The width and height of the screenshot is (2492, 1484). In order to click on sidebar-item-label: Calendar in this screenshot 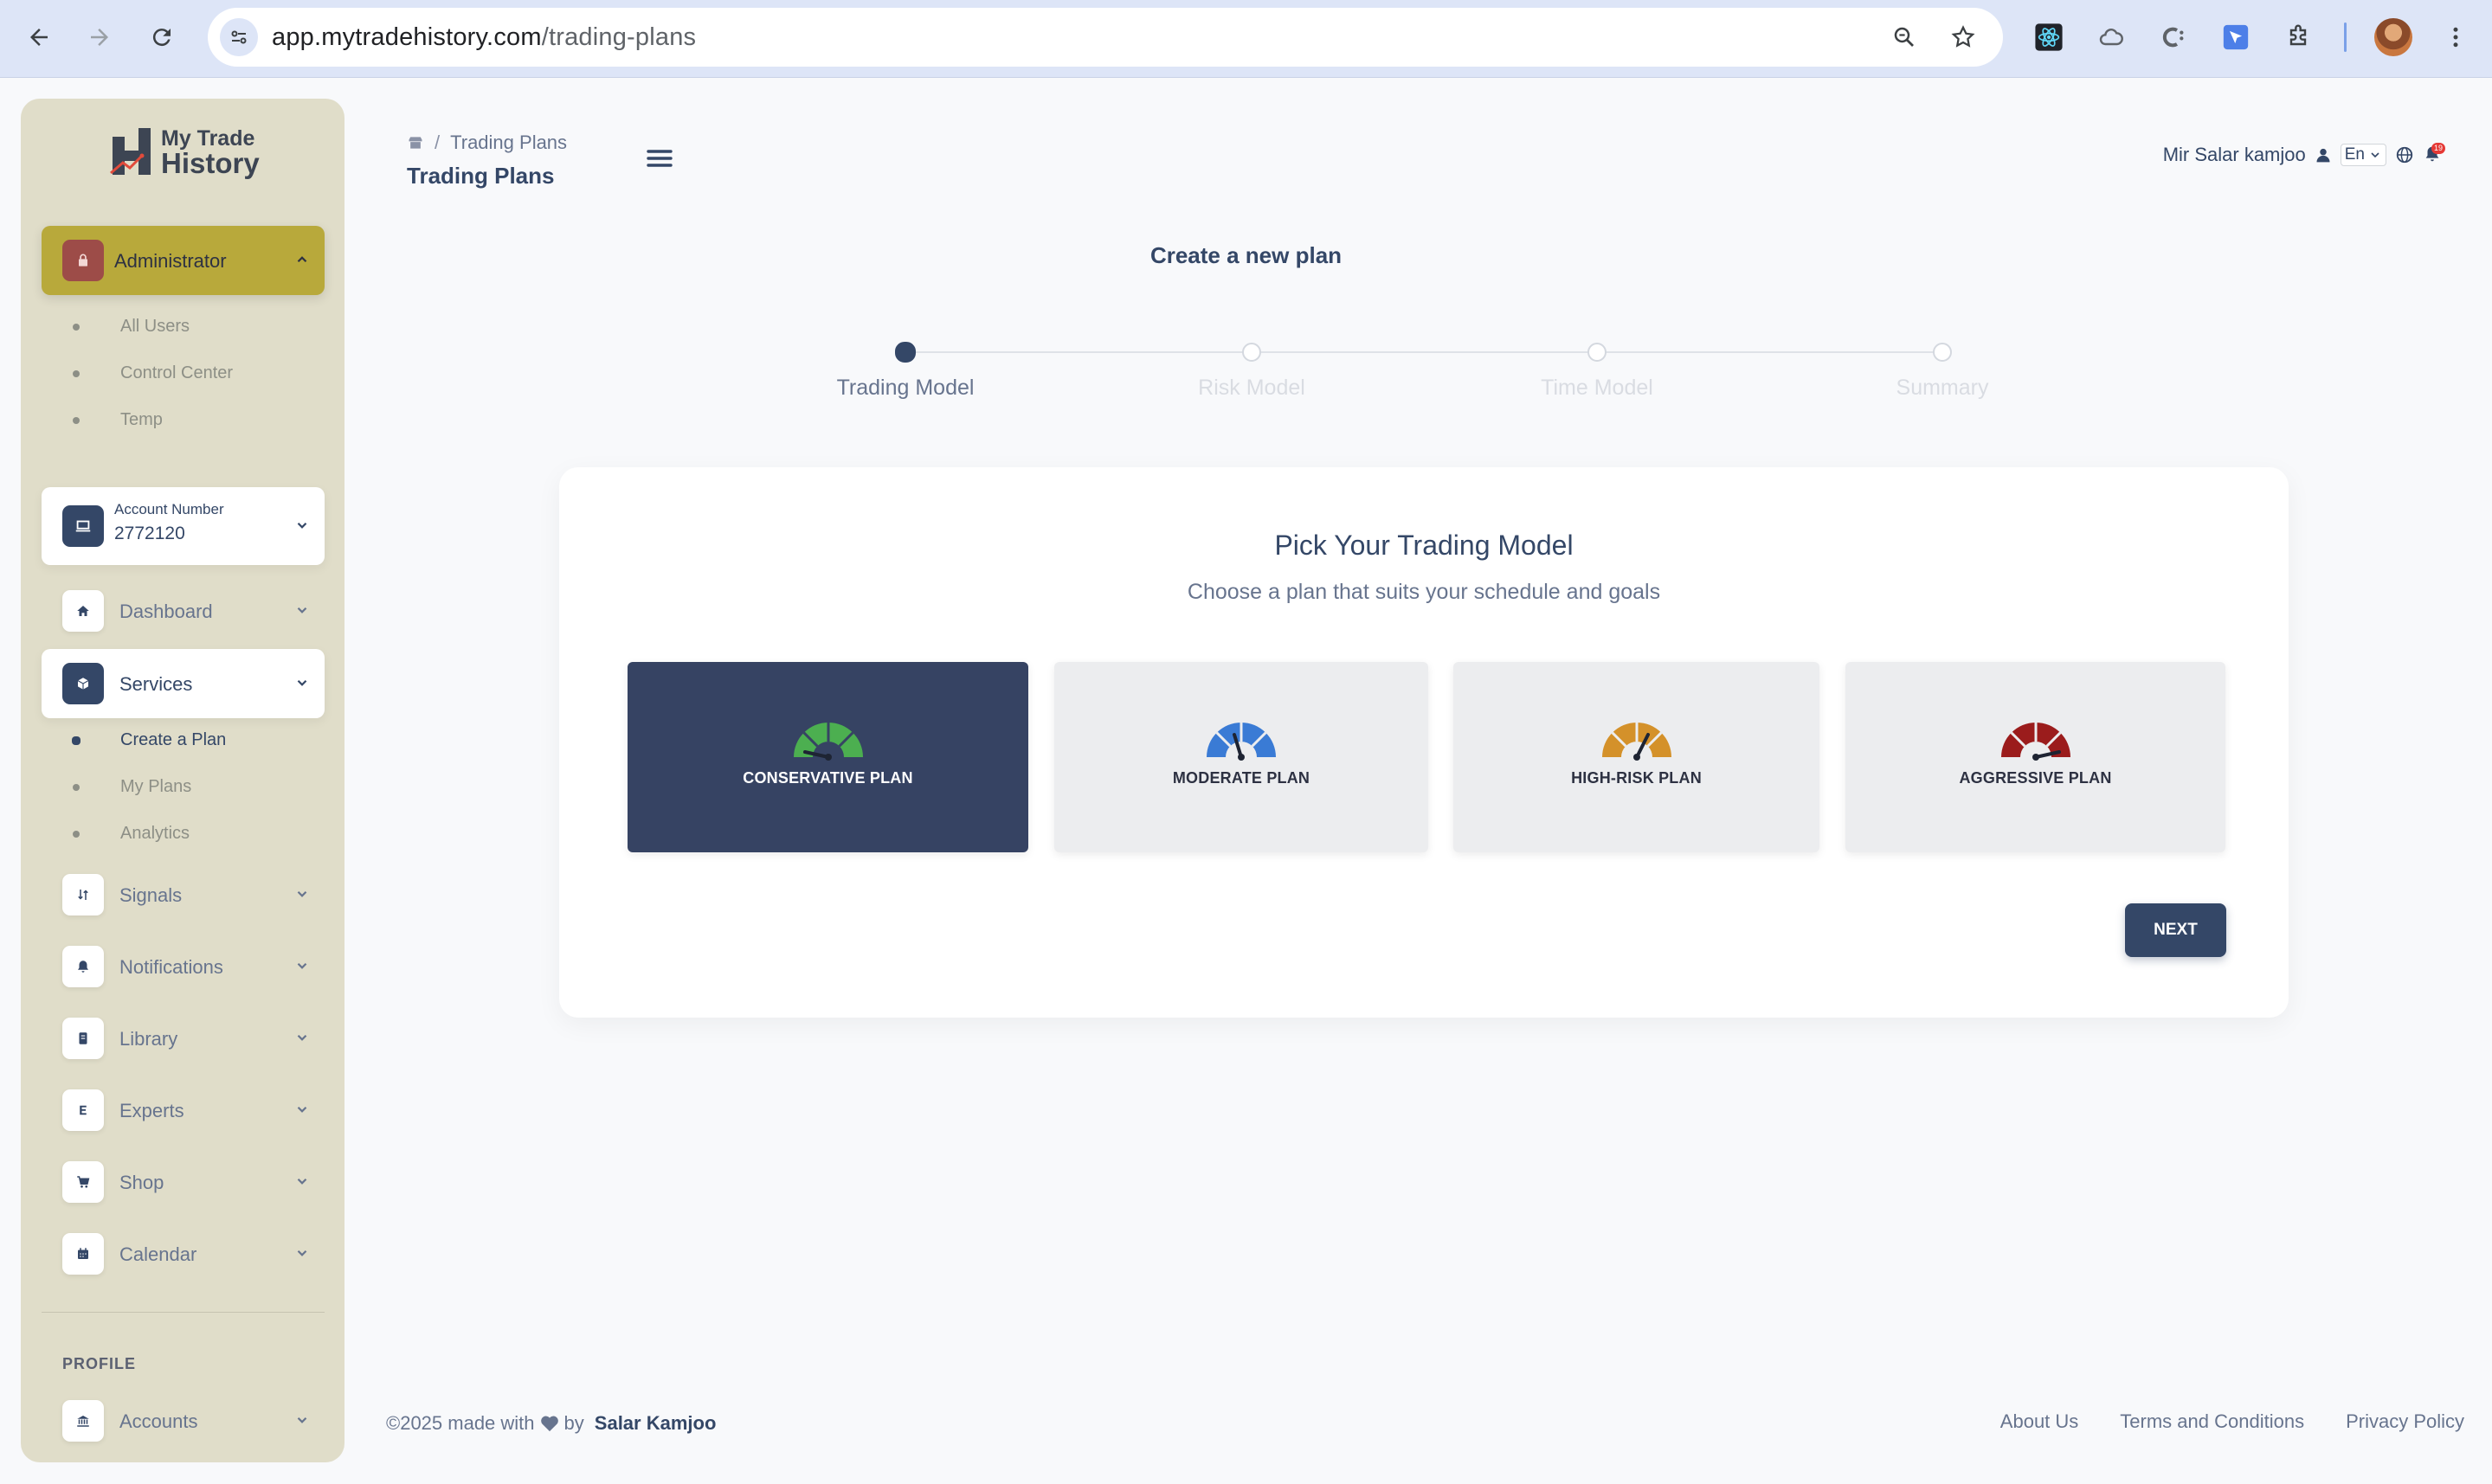, I will do `click(158, 1254)`.